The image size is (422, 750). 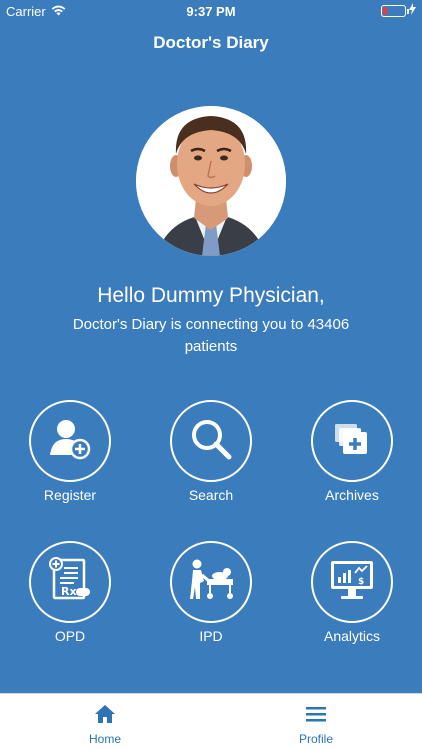 I want to click on ipd-label: IPD, so click(x=211, y=636).